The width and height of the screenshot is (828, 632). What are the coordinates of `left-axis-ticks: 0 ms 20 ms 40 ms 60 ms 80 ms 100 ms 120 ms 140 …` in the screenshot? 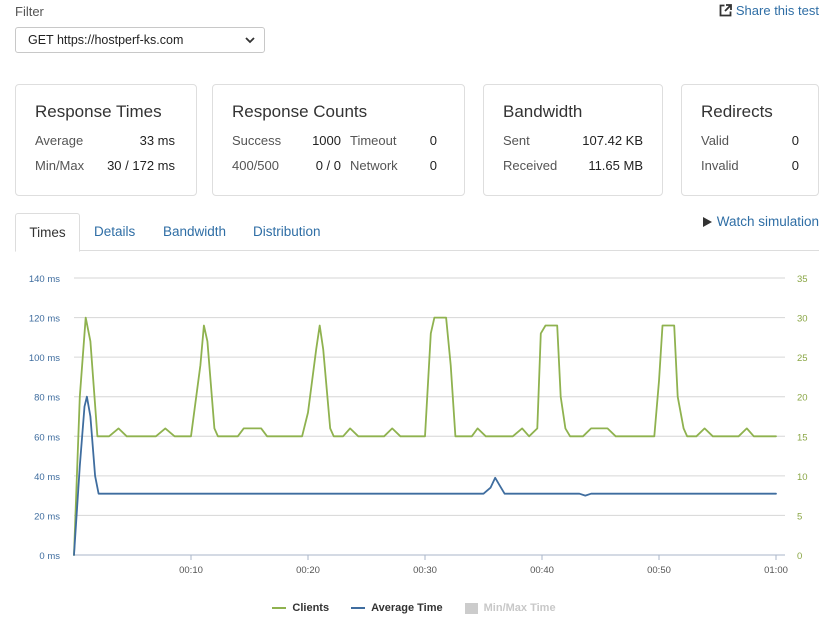 It's located at (44, 418).